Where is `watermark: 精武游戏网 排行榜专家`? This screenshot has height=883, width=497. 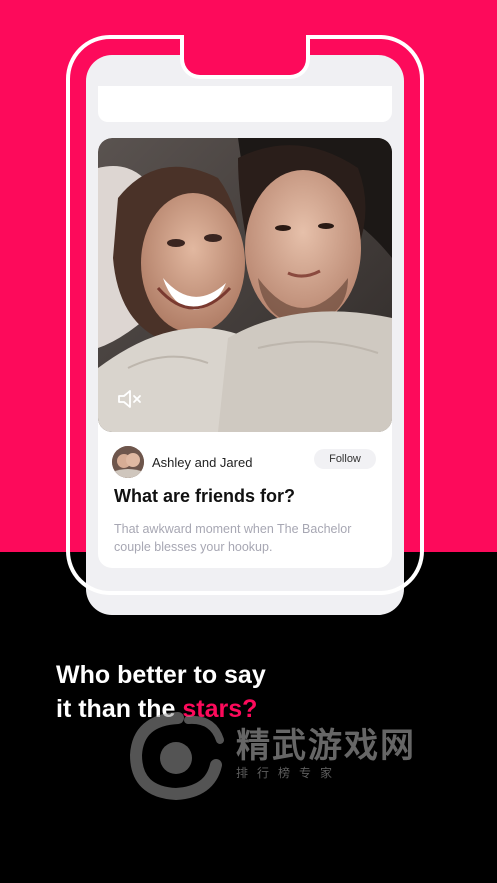
watermark: 精武游戏网 排行榜专家 is located at coordinates (298, 755).